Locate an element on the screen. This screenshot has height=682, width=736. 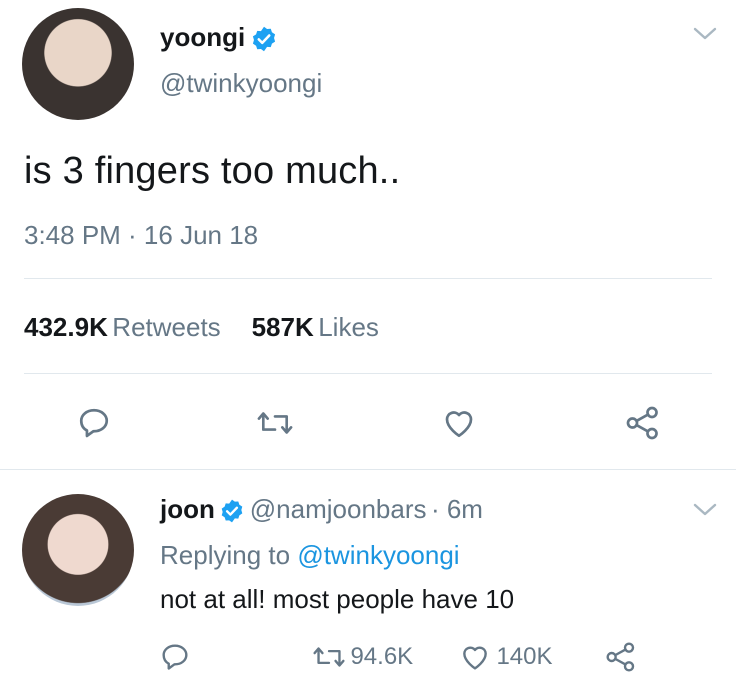
tweet-stats: 432.9K Retweets 587K Likes is located at coordinates (201, 327).